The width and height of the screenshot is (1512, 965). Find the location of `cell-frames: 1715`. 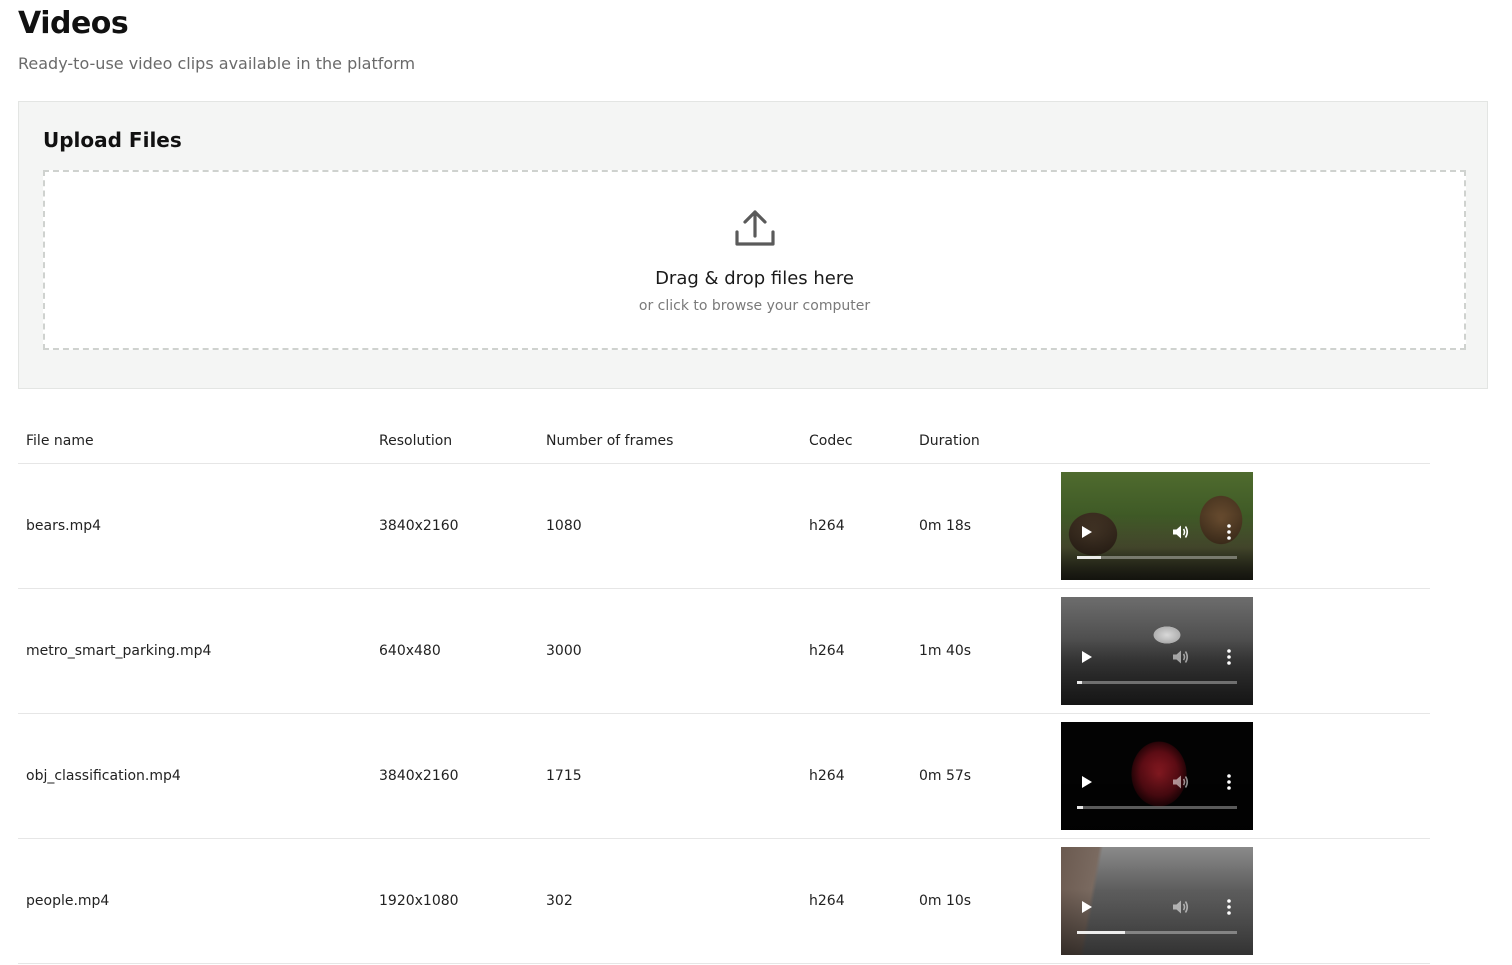

cell-frames: 1715 is located at coordinates (669, 776).